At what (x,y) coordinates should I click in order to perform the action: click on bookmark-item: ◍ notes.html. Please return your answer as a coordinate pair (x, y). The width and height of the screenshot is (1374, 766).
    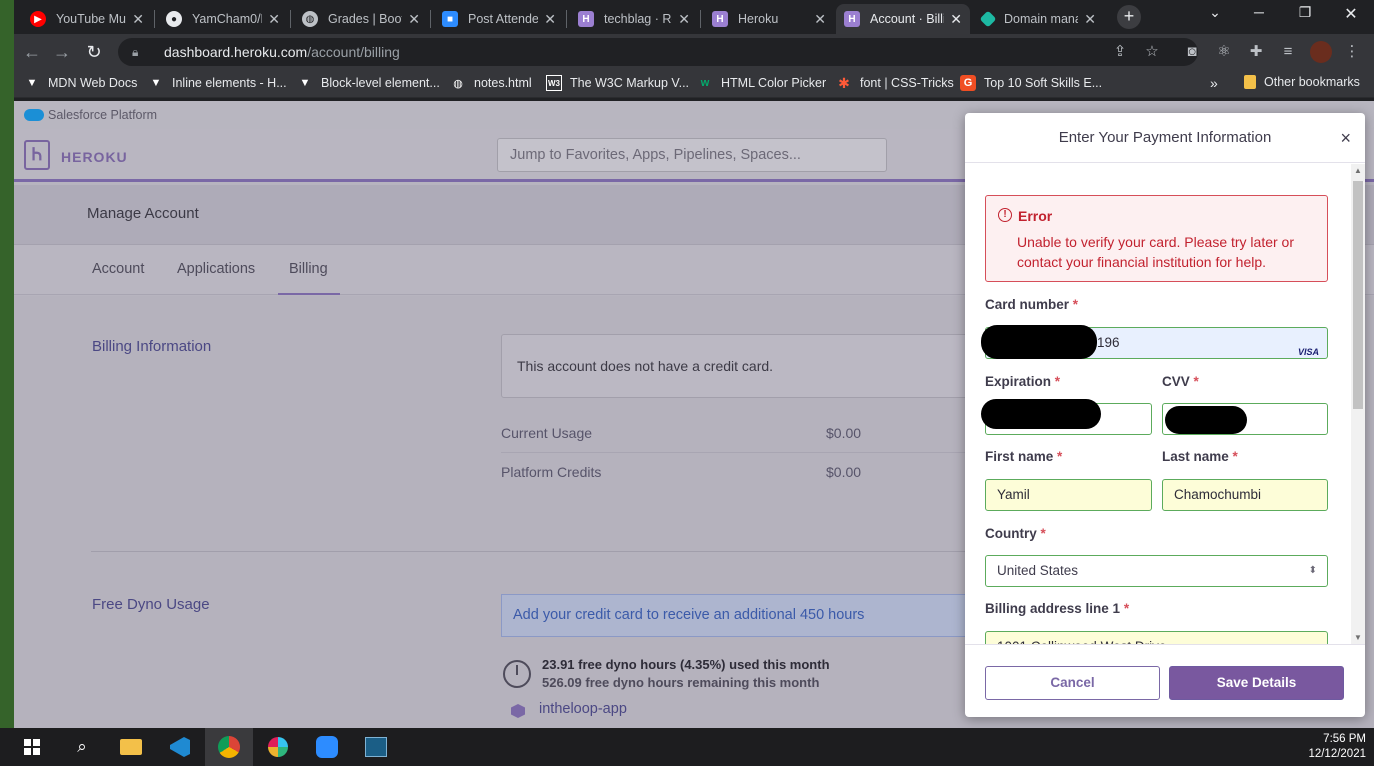
    Looking at the image, I should click on (490, 83).